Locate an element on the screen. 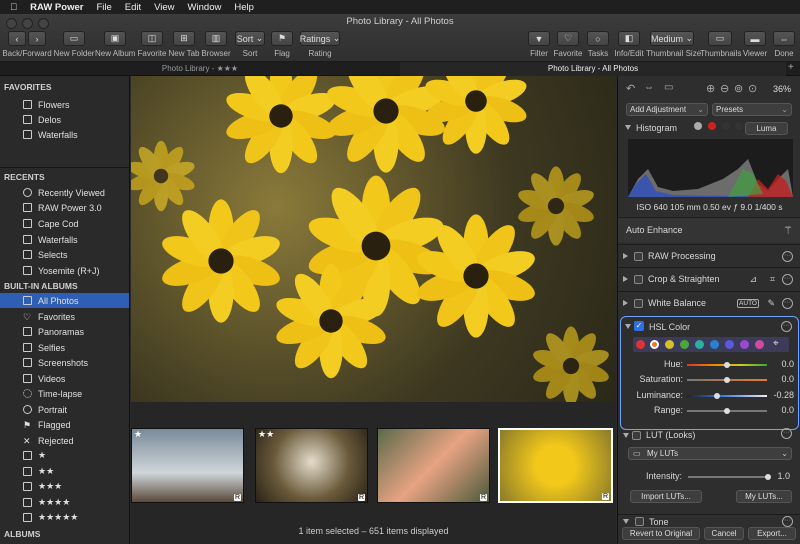 The height and width of the screenshot is (544, 800). saturation-slider is located at coordinates (727, 380).